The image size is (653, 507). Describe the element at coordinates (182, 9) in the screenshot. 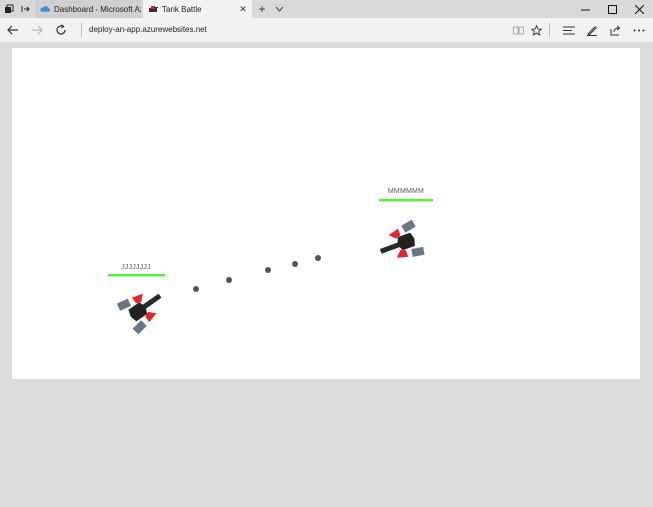

I see `tab-title: Tank Battle` at that location.